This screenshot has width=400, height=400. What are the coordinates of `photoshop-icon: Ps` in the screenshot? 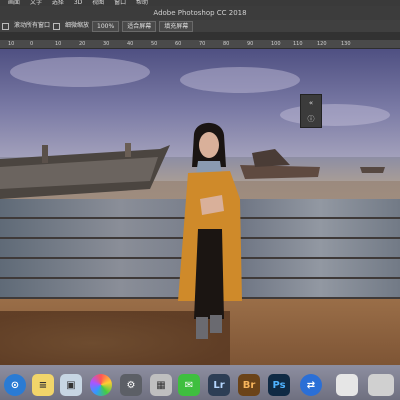 It's located at (279, 385).